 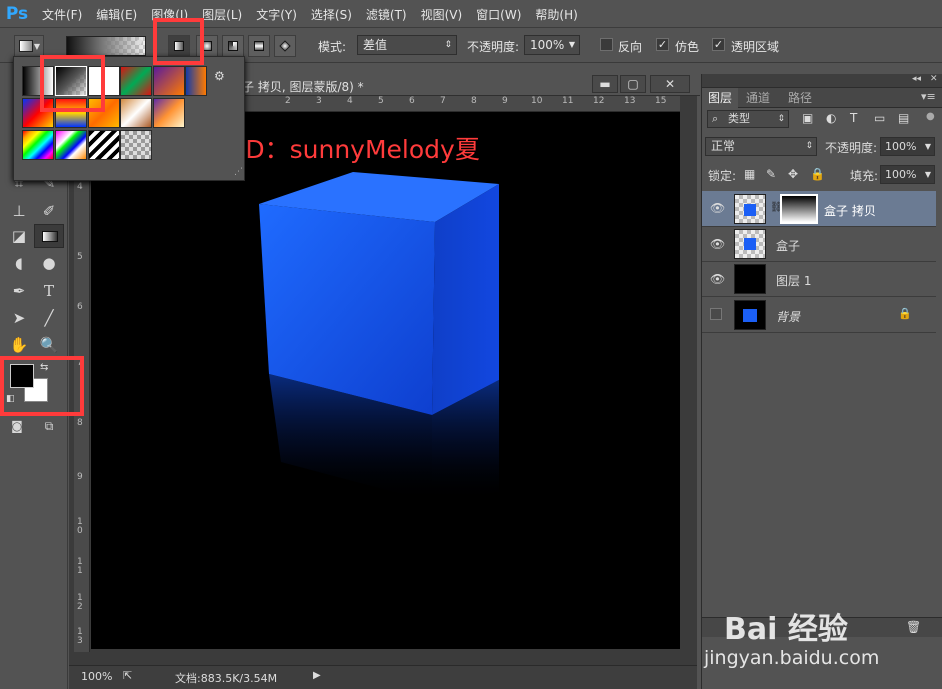 I want to click on fill-input: 100% ▼, so click(x=907, y=174).